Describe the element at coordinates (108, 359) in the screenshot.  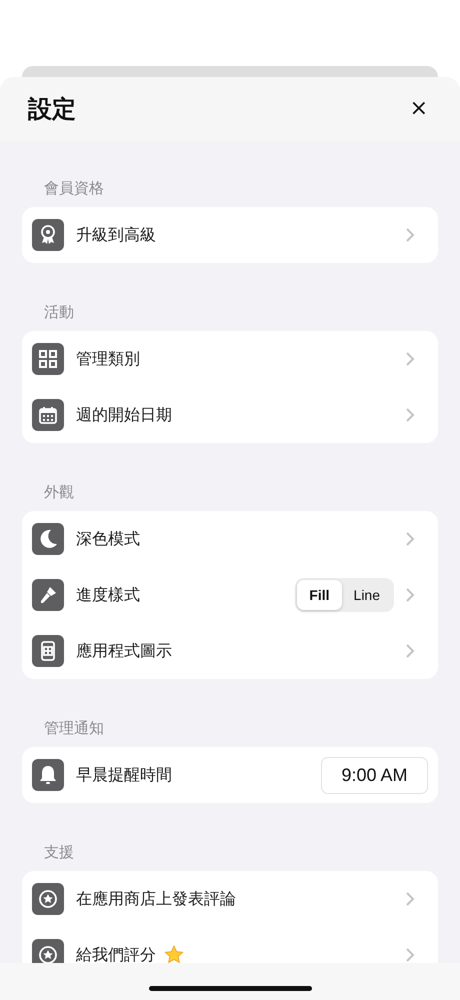
I see `setting-label: 管理類別` at that location.